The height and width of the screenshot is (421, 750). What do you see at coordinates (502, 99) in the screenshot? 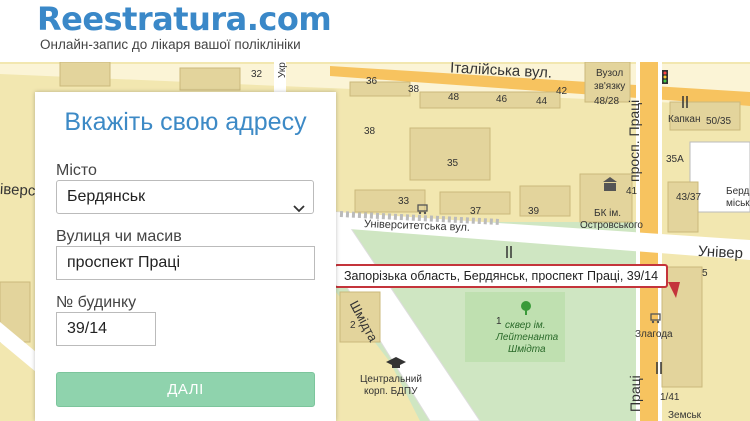
I see `house-46: 46` at bounding box center [502, 99].